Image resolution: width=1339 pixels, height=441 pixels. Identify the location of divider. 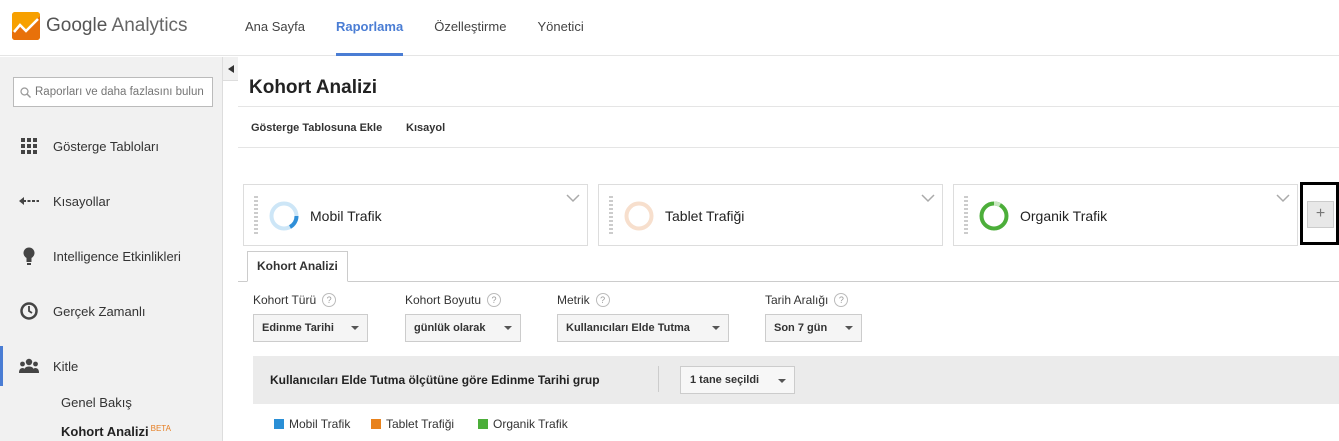
(658, 379).